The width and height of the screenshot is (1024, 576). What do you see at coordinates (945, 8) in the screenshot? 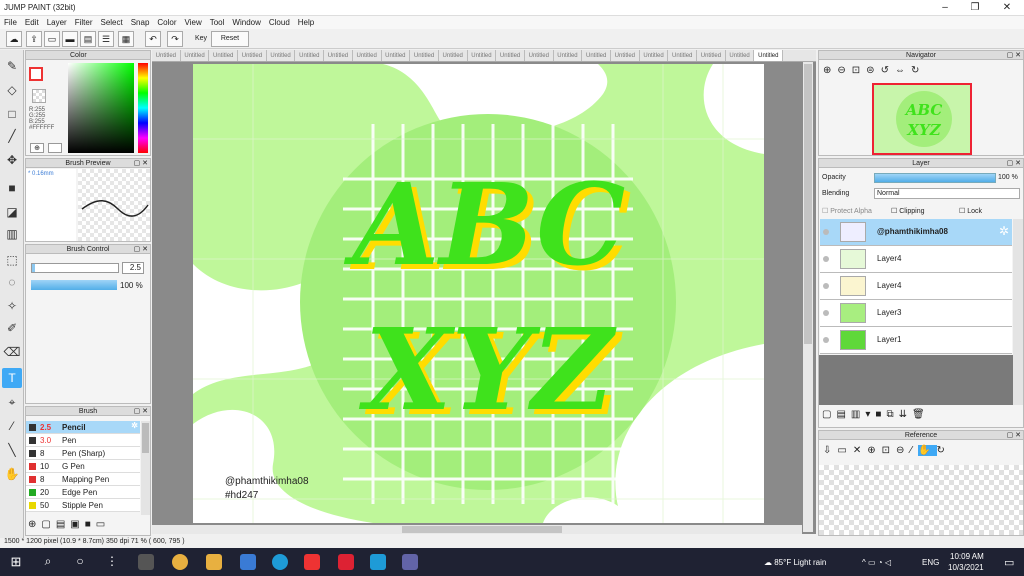
I see `minimize-button: –` at bounding box center [945, 8].